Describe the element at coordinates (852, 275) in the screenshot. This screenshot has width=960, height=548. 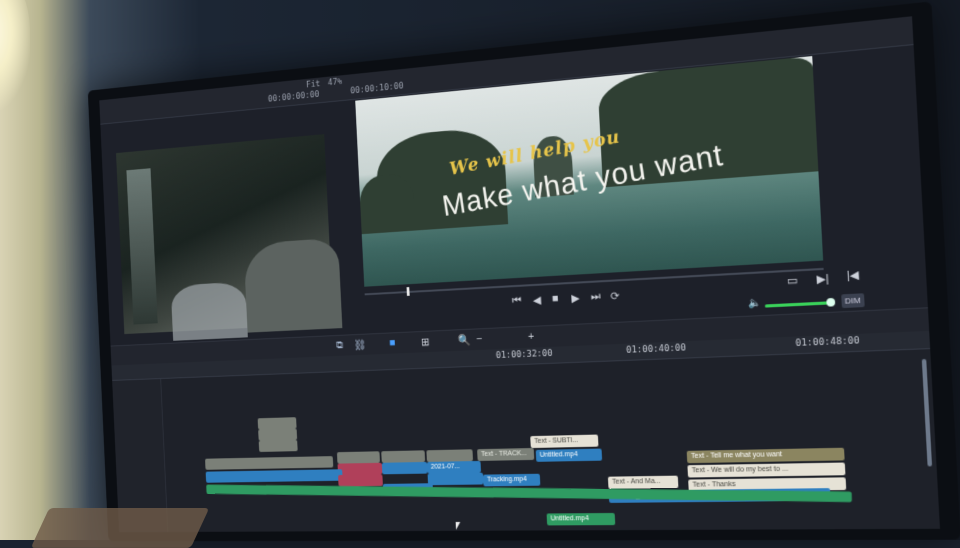
I see `first-frame-icon: |◀` at that location.